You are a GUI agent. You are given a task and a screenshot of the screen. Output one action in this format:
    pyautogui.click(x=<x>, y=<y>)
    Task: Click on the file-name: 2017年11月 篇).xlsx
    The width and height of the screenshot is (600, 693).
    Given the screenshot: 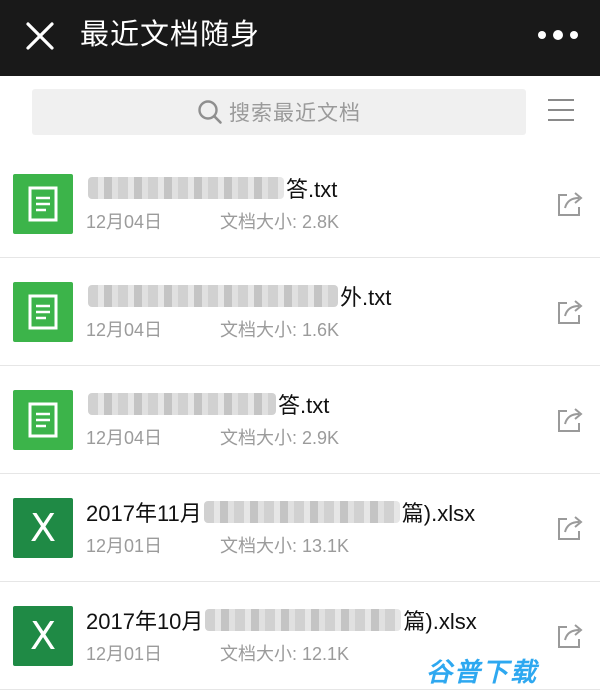 What is the action you would take?
    pyautogui.click(x=281, y=513)
    